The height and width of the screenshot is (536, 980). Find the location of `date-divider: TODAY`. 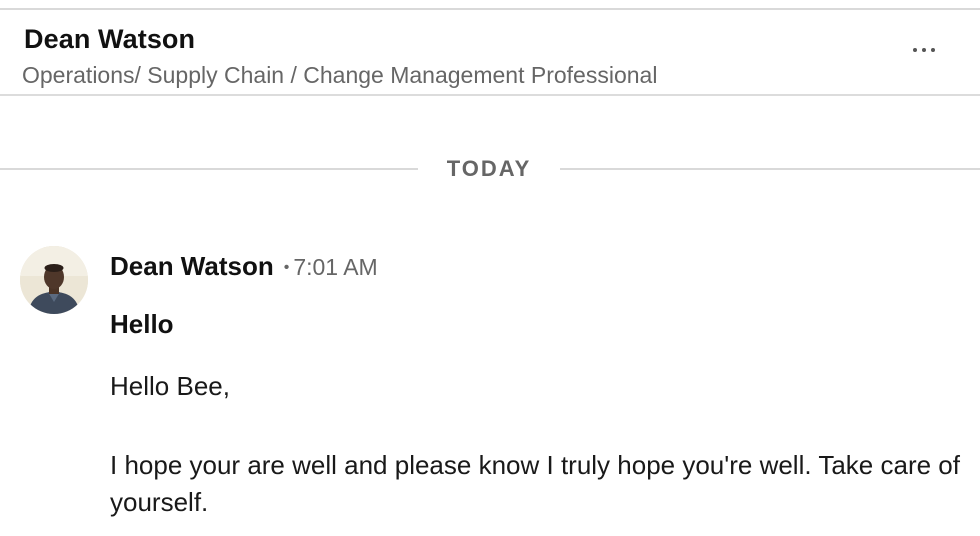

date-divider: TODAY is located at coordinates (490, 169).